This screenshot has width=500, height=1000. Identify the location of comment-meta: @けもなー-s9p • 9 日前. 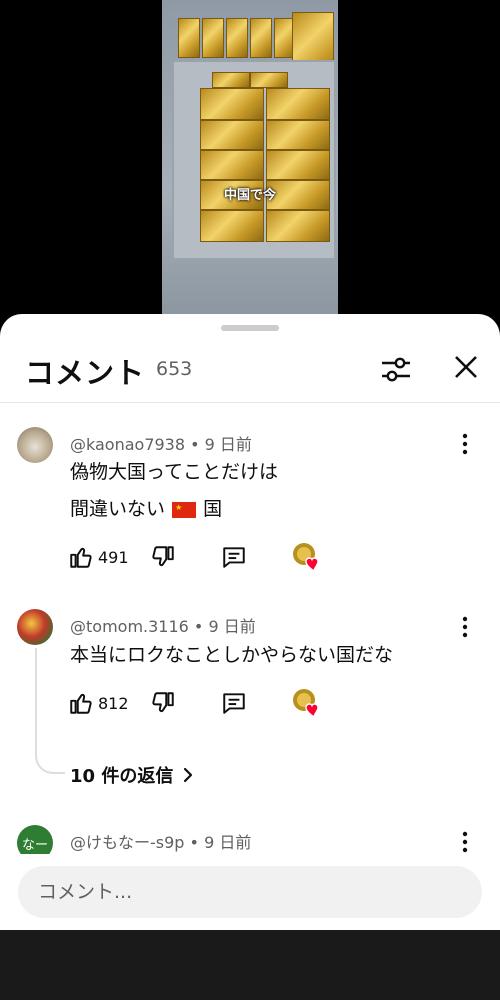
(160, 841).